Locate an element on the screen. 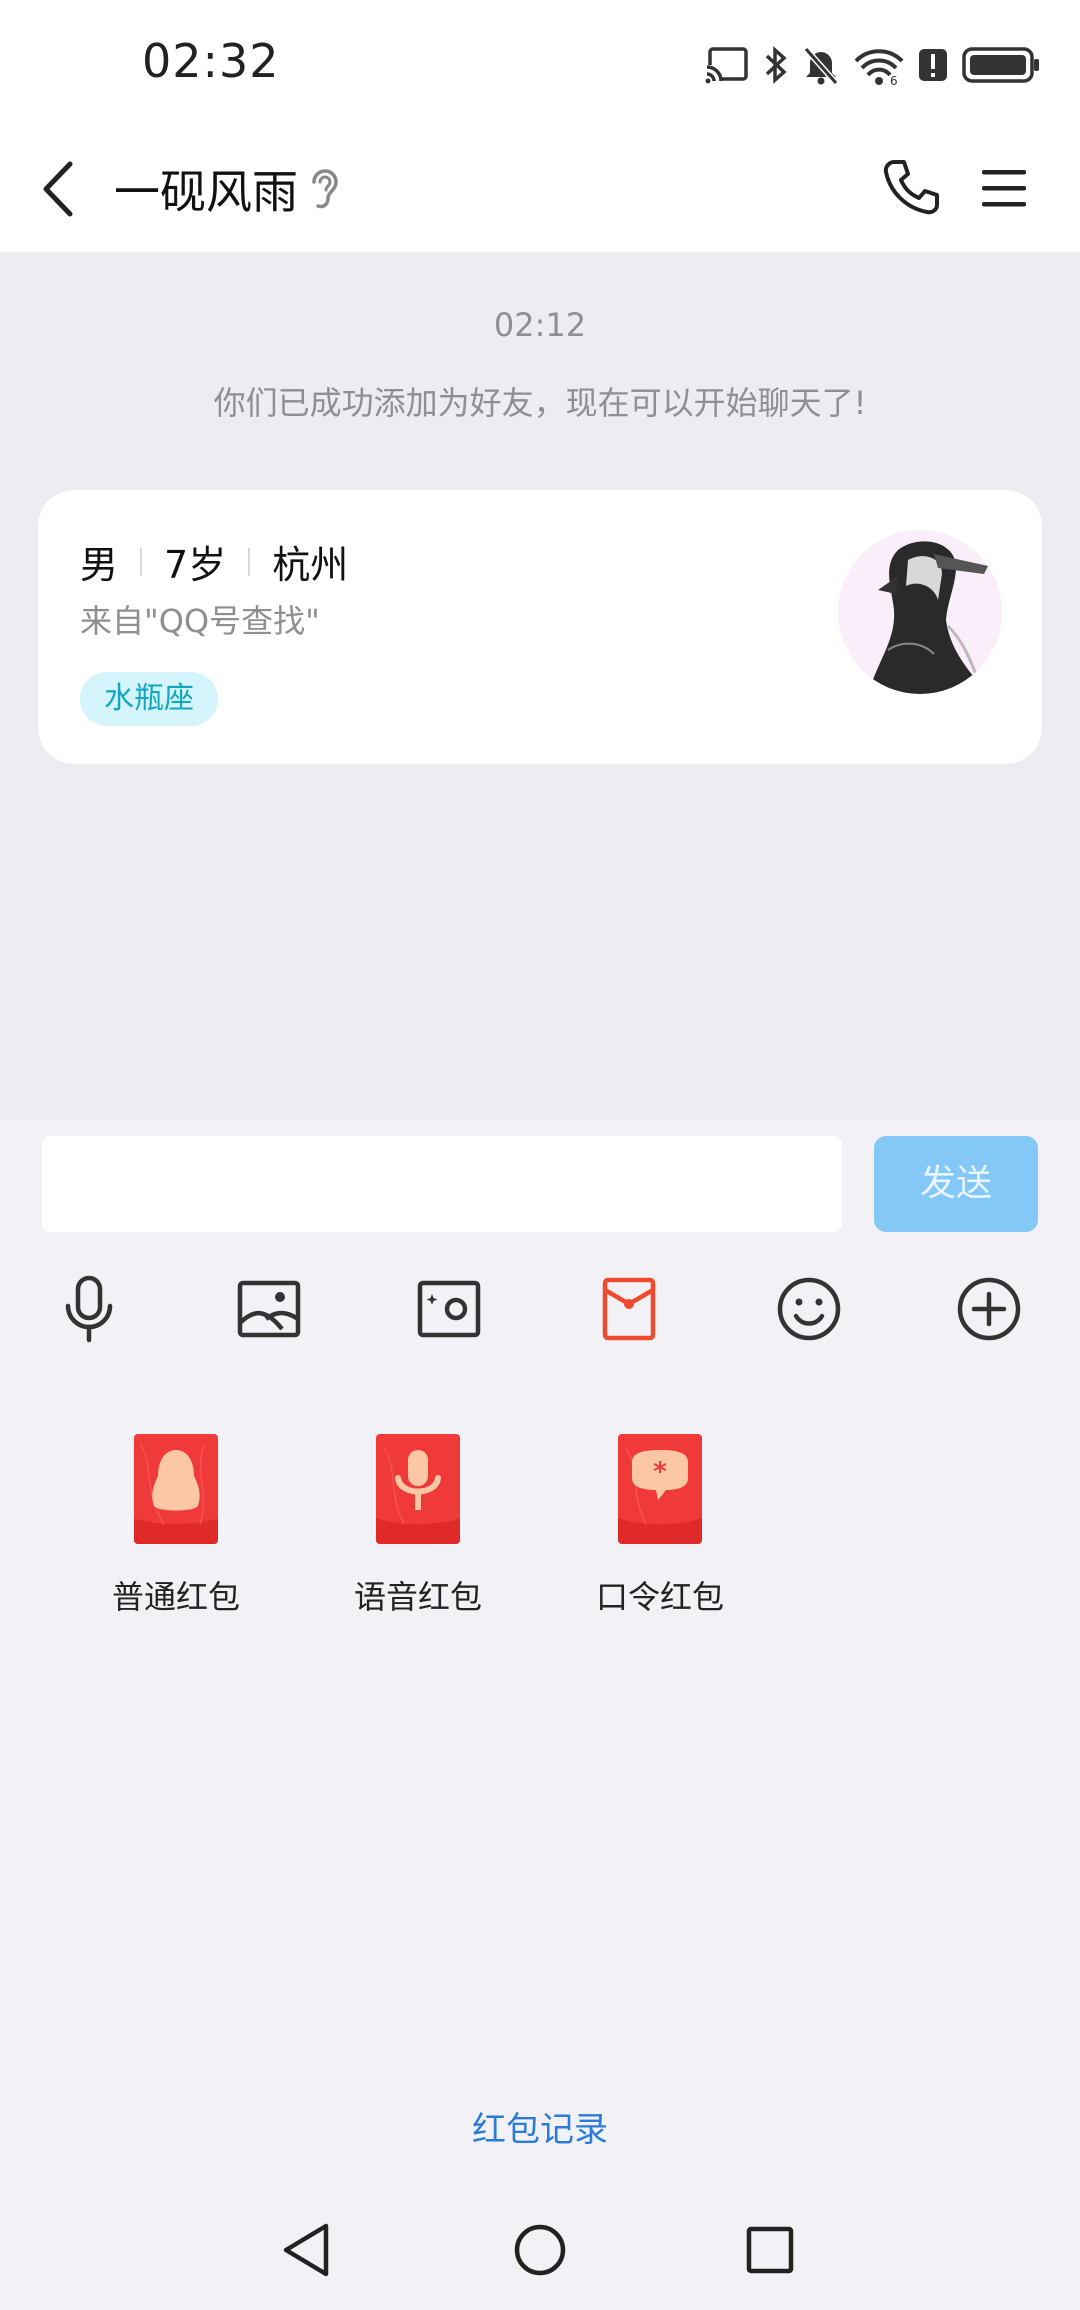 The width and height of the screenshot is (1080, 2310). profile-source: 来自"QQ号查找" is located at coordinates (200, 621).